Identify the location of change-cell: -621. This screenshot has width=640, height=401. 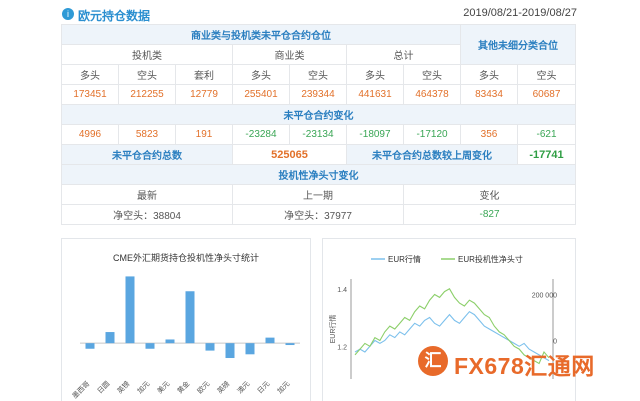
(547, 134).